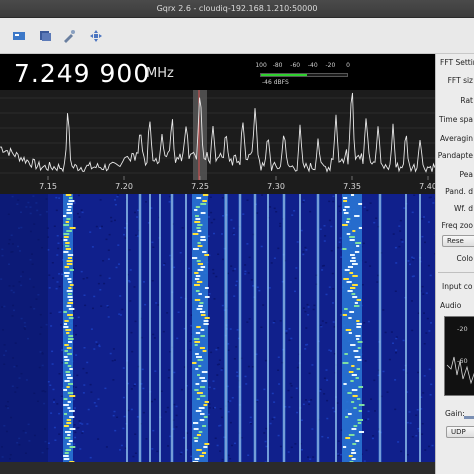 This screenshot has height=474, width=474. What do you see at coordinates (19, 36) in the screenshot?
I see `device-config-icon` at bounding box center [19, 36].